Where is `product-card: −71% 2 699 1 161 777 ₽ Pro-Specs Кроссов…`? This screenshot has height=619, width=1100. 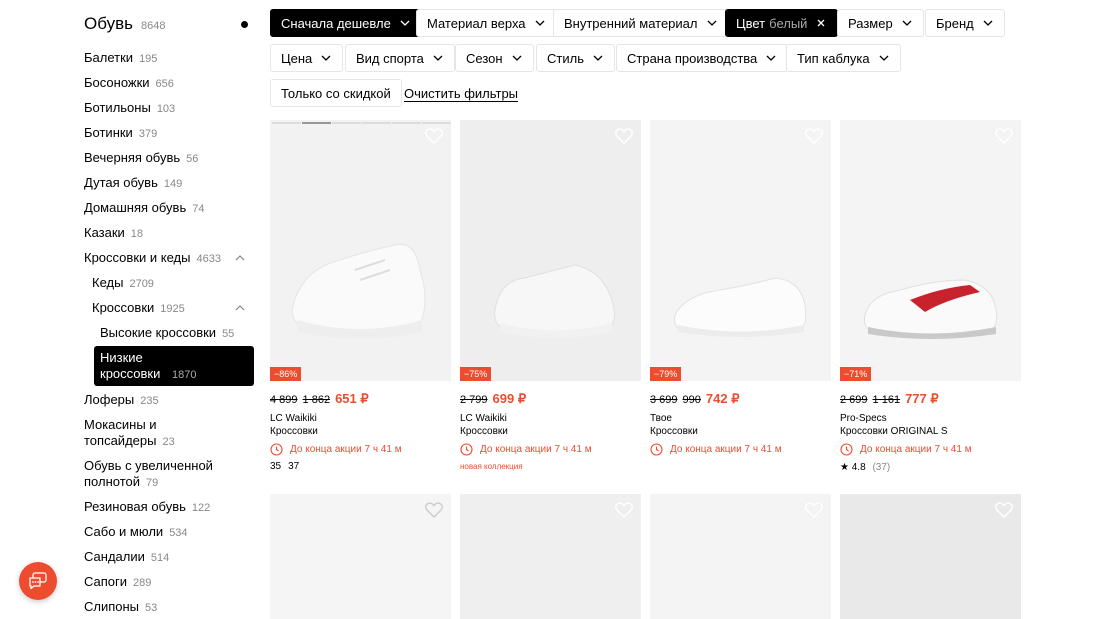 product-card: −71% 2 699 1 161 777 ₽ Pro-Specs Кроссов… is located at coordinates (930, 296).